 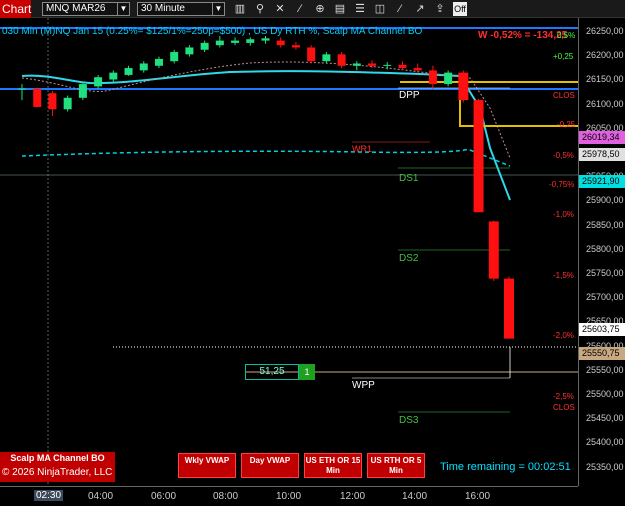 I want to click on strategies-icon: ☰, so click(x=360, y=9).